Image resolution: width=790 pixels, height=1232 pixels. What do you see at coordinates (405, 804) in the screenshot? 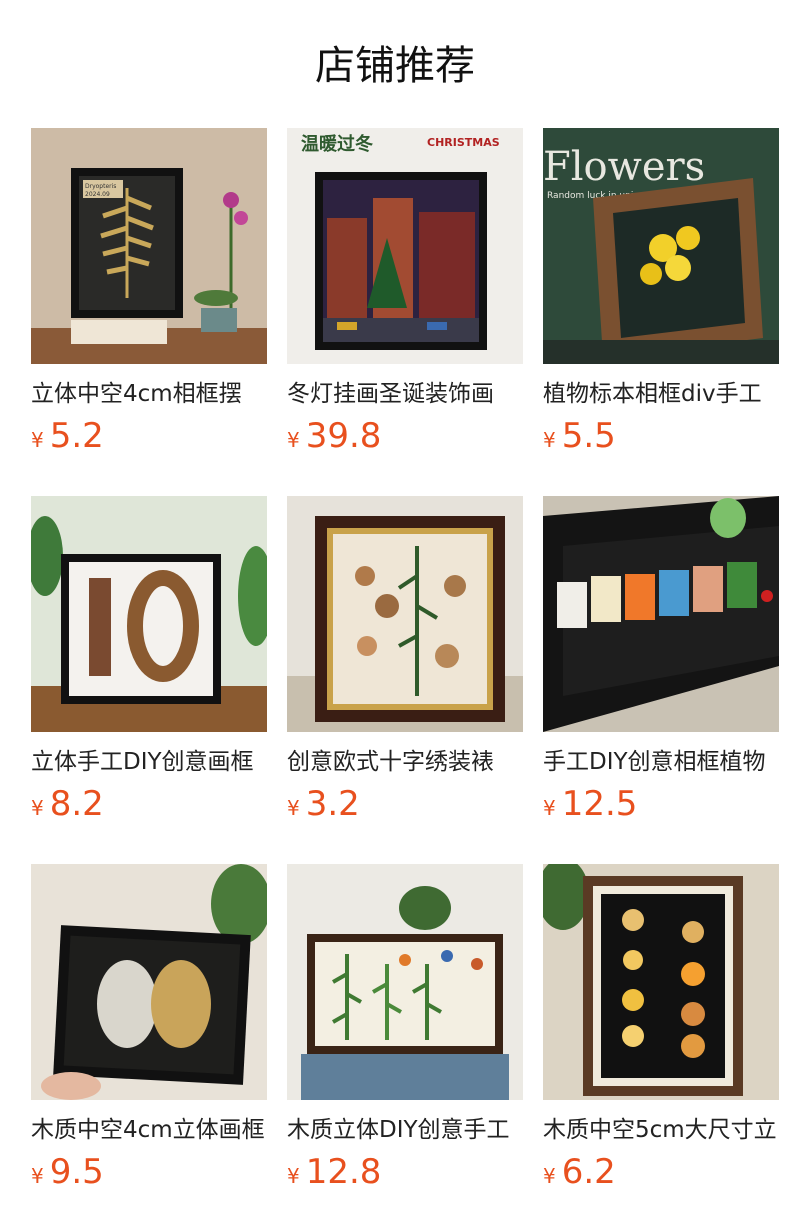
I see `product-price: ¥3.2` at bounding box center [405, 804].